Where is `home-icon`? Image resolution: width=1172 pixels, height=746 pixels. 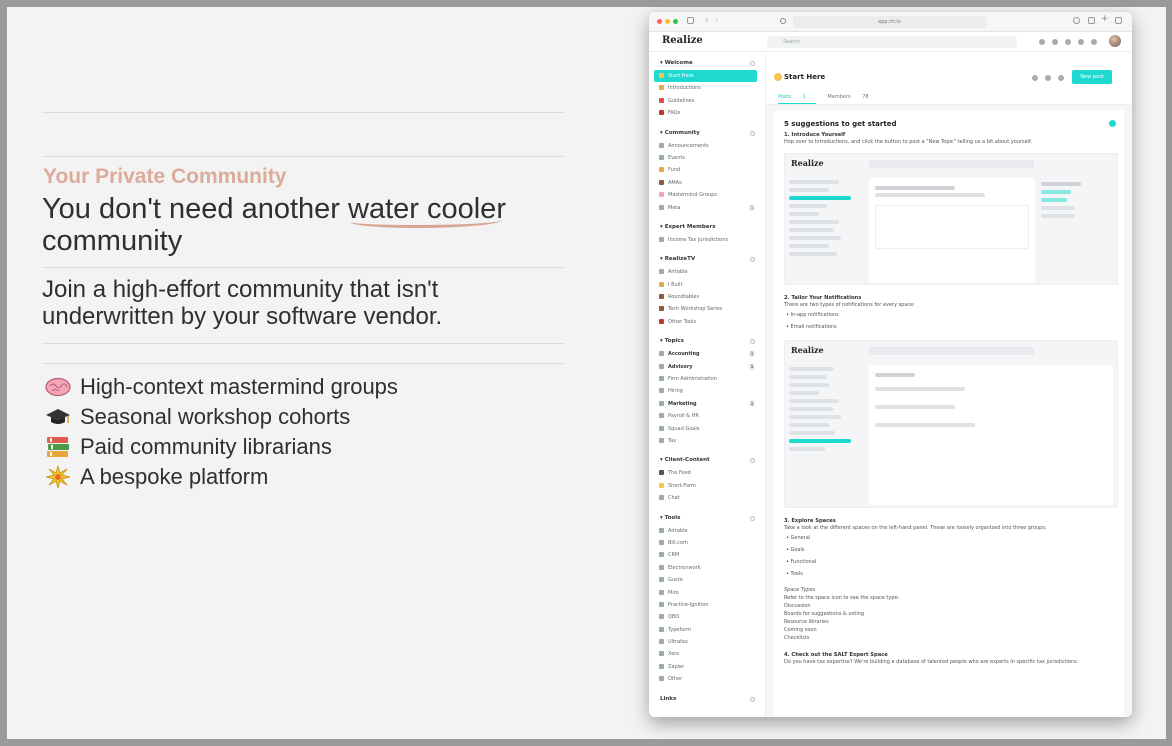 home-icon is located at coordinates (1042, 42).